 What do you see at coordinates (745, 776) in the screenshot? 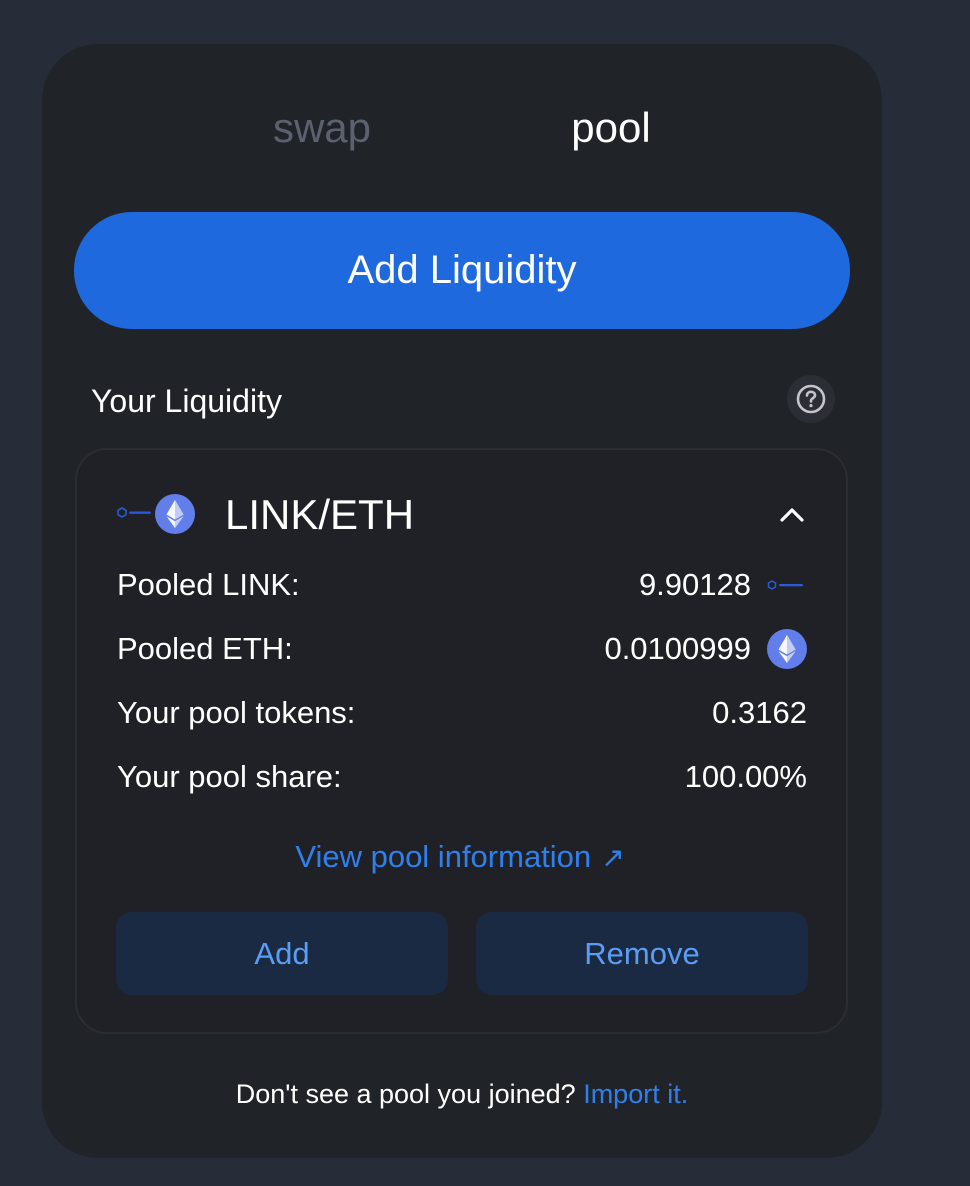
I see `pool-share-value: 100.00%` at bounding box center [745, 776].